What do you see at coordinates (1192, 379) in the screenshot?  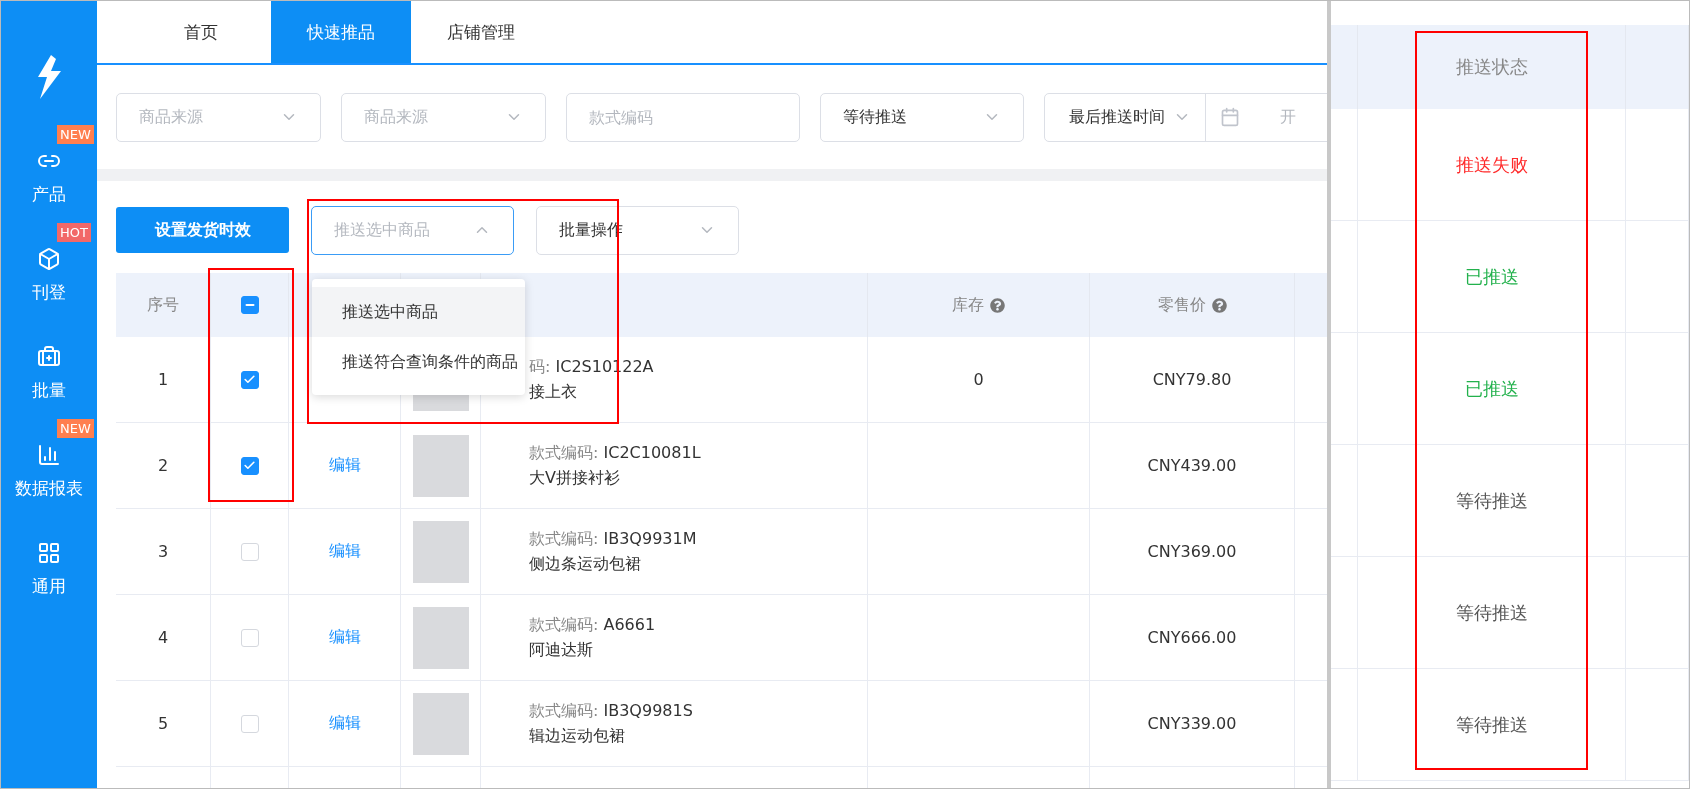 I see `price-value: CNY79.80` at bounding box center [1192, 379].